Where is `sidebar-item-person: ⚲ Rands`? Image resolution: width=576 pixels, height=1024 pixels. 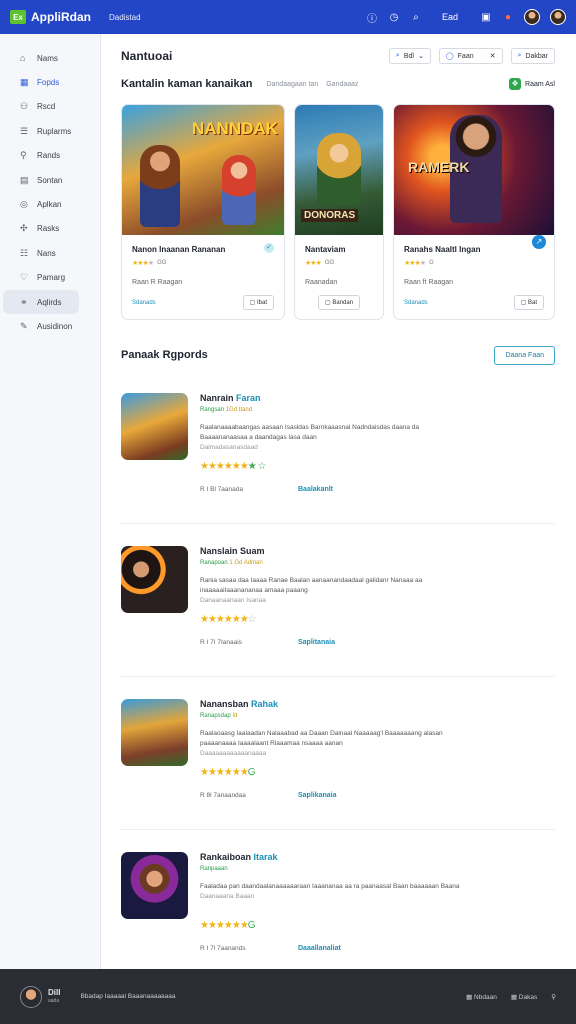 sidebar-item-person: ⚲ Rands is located at coordinates (41, 156).